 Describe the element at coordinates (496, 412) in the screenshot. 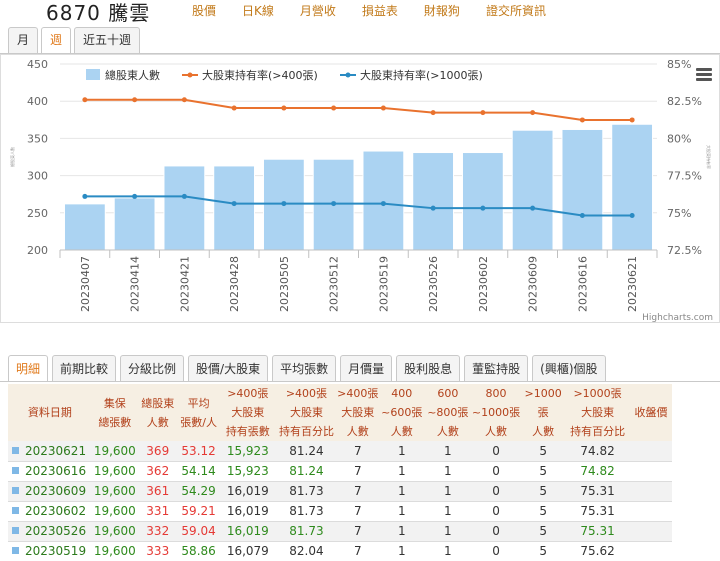

I see `table-header-cell: 800 ~1000張 人數` at that location.